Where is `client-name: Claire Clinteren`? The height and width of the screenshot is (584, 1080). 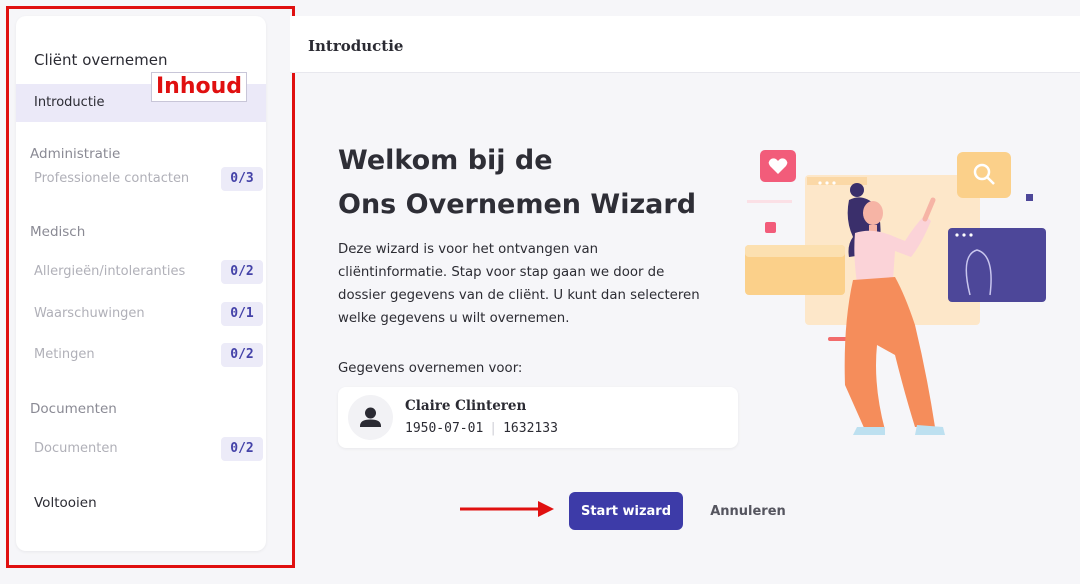 client-name: Claire Clinteren is located at coordinates (466, 406).